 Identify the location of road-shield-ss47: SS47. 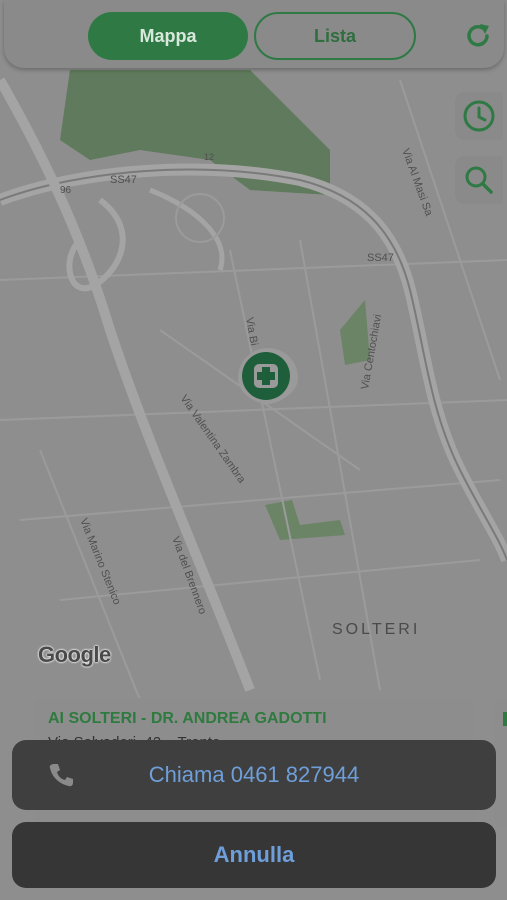
(123, 180).